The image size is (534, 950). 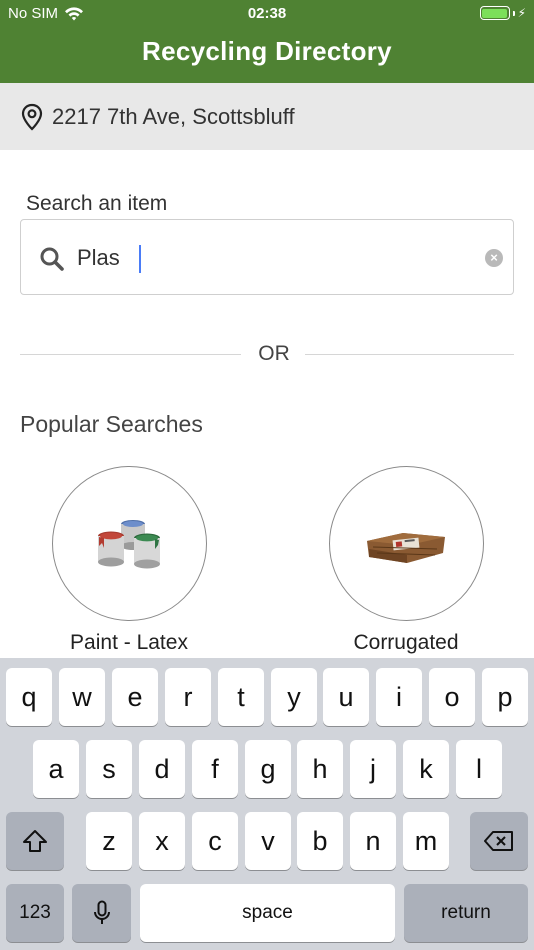 I want to click on cardboard-boxes-icon, so click(x=406, y=547).